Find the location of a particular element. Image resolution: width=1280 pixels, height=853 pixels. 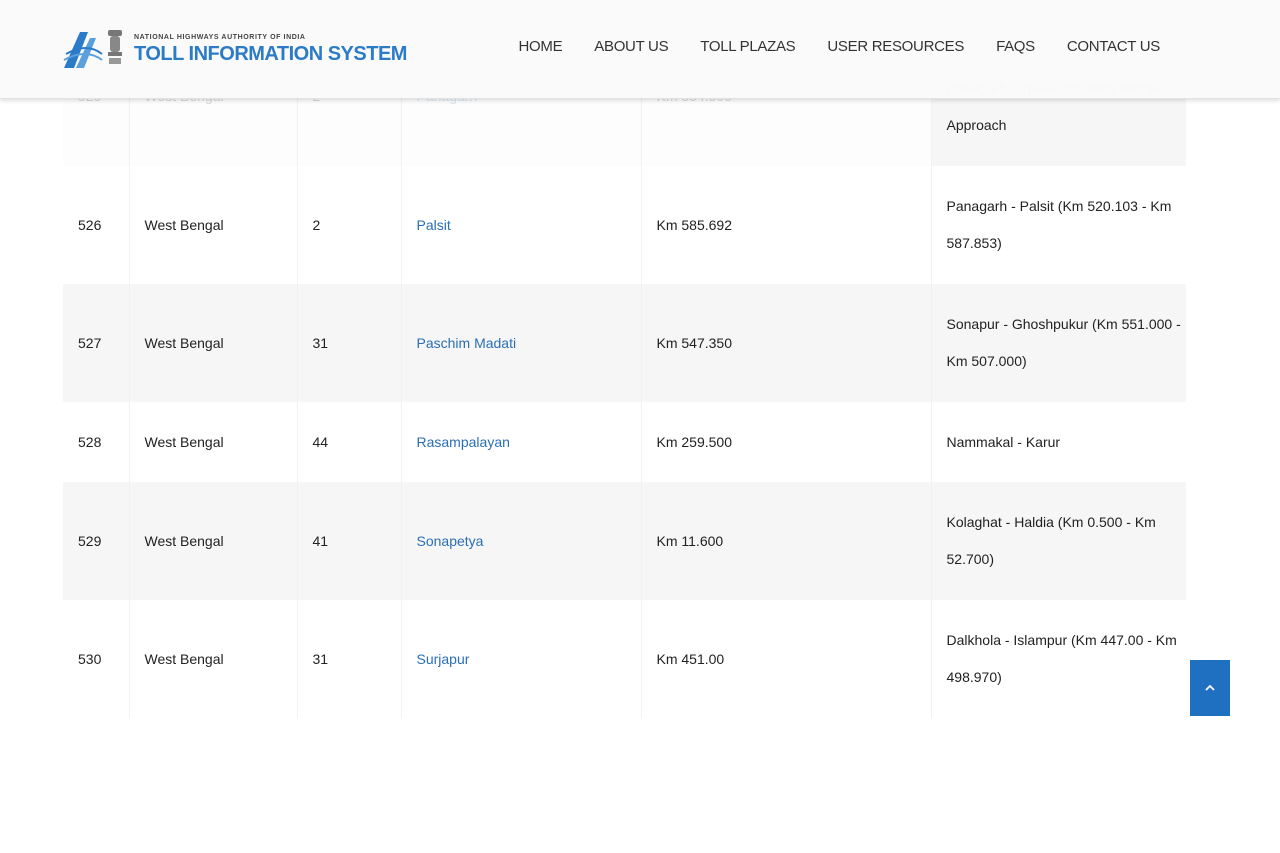

serial-number: 530 is located at coordinates (96, 659).